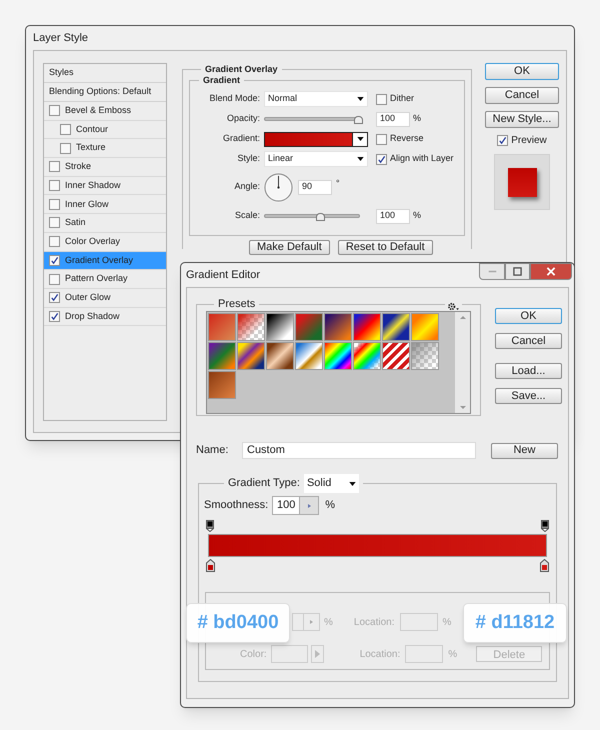 The width and height of the screenshot is (600, 730). Describe the element at coordinates (241, 139) in the screenshot. I see `field-label: Gradient:` at that location.